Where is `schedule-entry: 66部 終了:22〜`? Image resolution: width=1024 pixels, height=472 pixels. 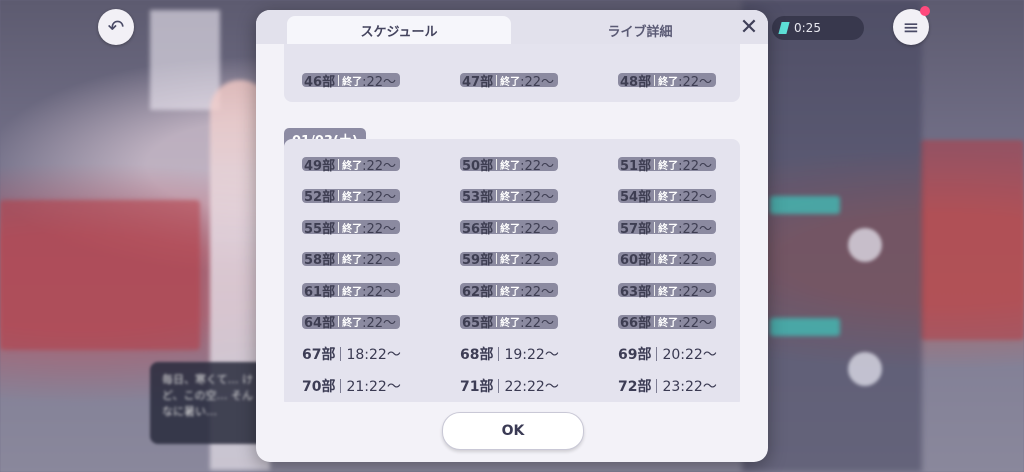 schedule-entry: 66部 終了:22〜 is located at coordinates (667, 322).